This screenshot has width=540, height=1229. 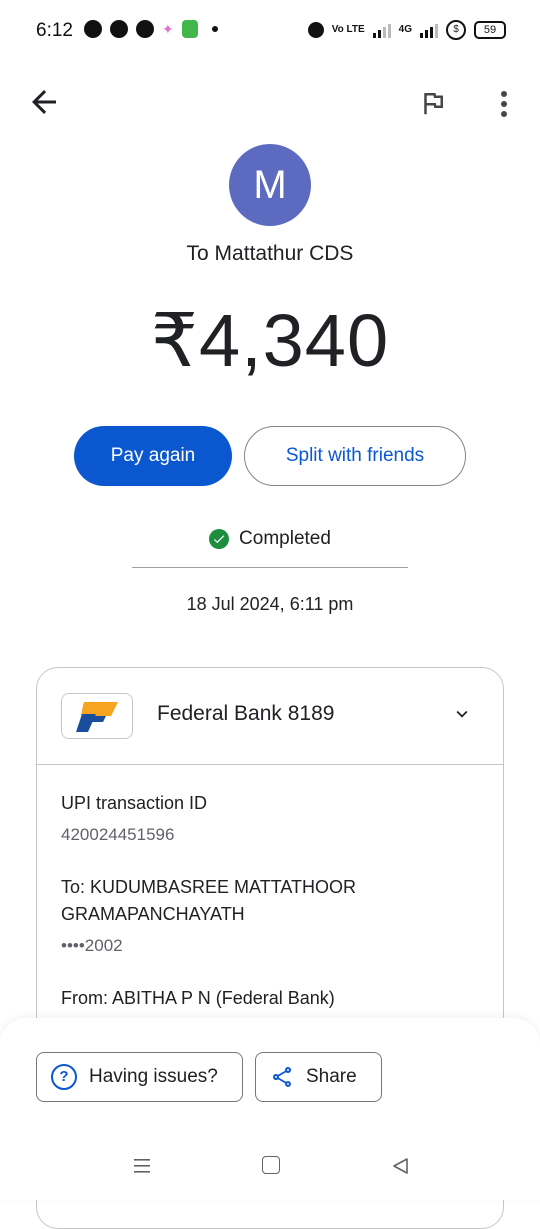 I want to click on having-issues-button: ? Having issues?, so click(x=139, y=1077).